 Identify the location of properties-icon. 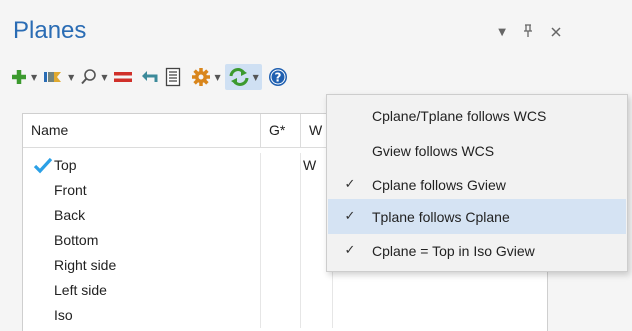
(173, 77).